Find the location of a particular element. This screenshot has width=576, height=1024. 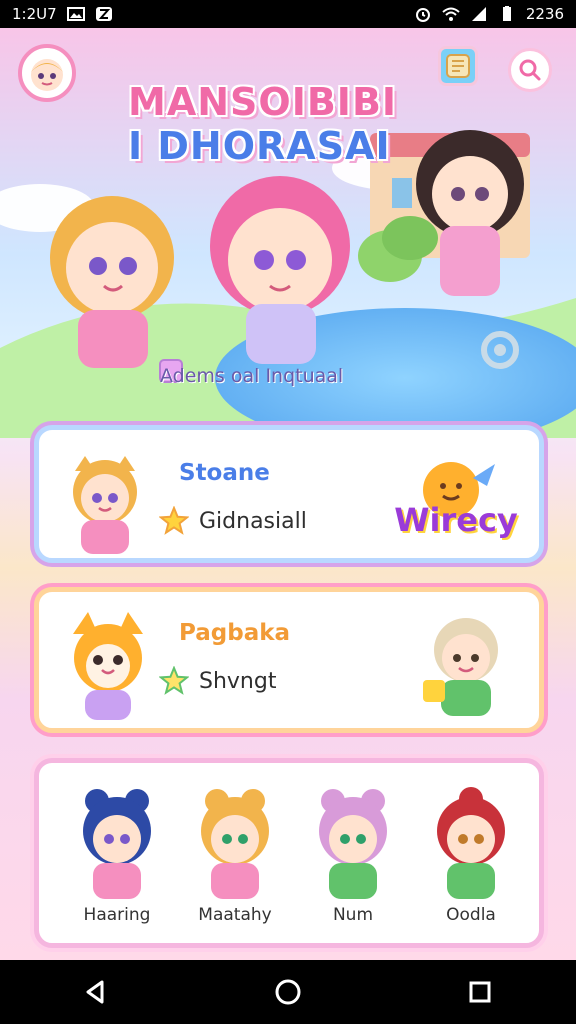

card-2-row: Shvngt is located at coordinates (217, 681).